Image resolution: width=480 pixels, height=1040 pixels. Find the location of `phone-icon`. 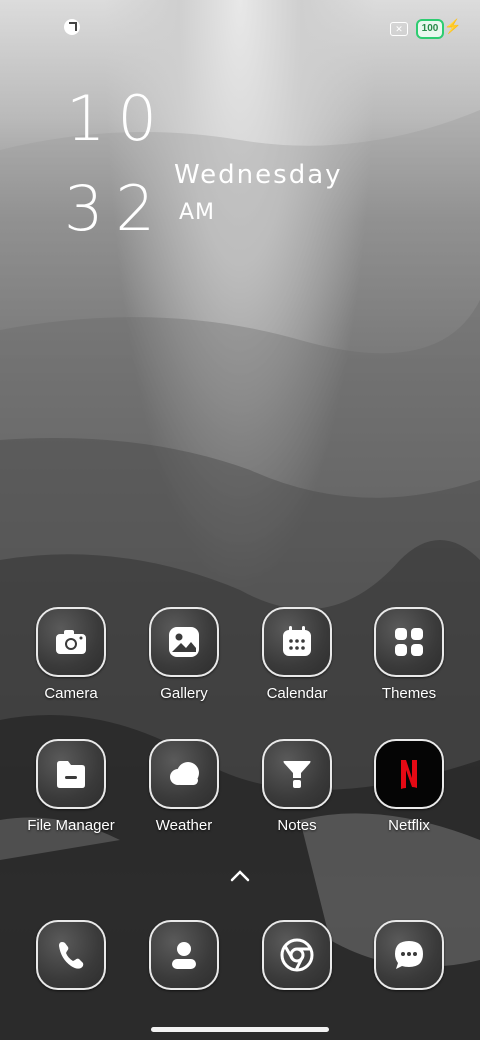

phone-icon is located at coordinates (71, 955).